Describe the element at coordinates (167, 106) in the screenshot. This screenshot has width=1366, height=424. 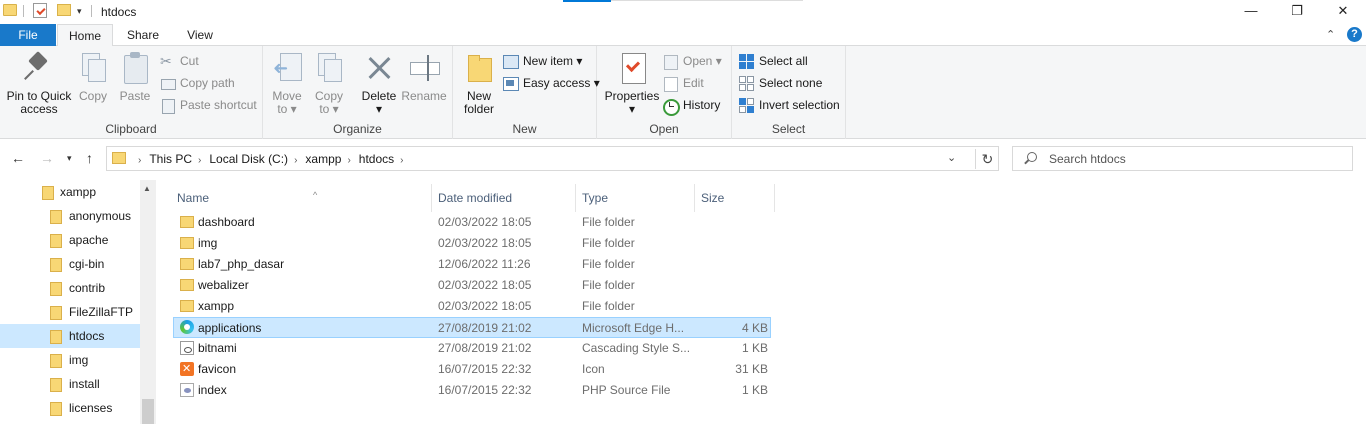
I see `paste-shortcut-icon` at that location.